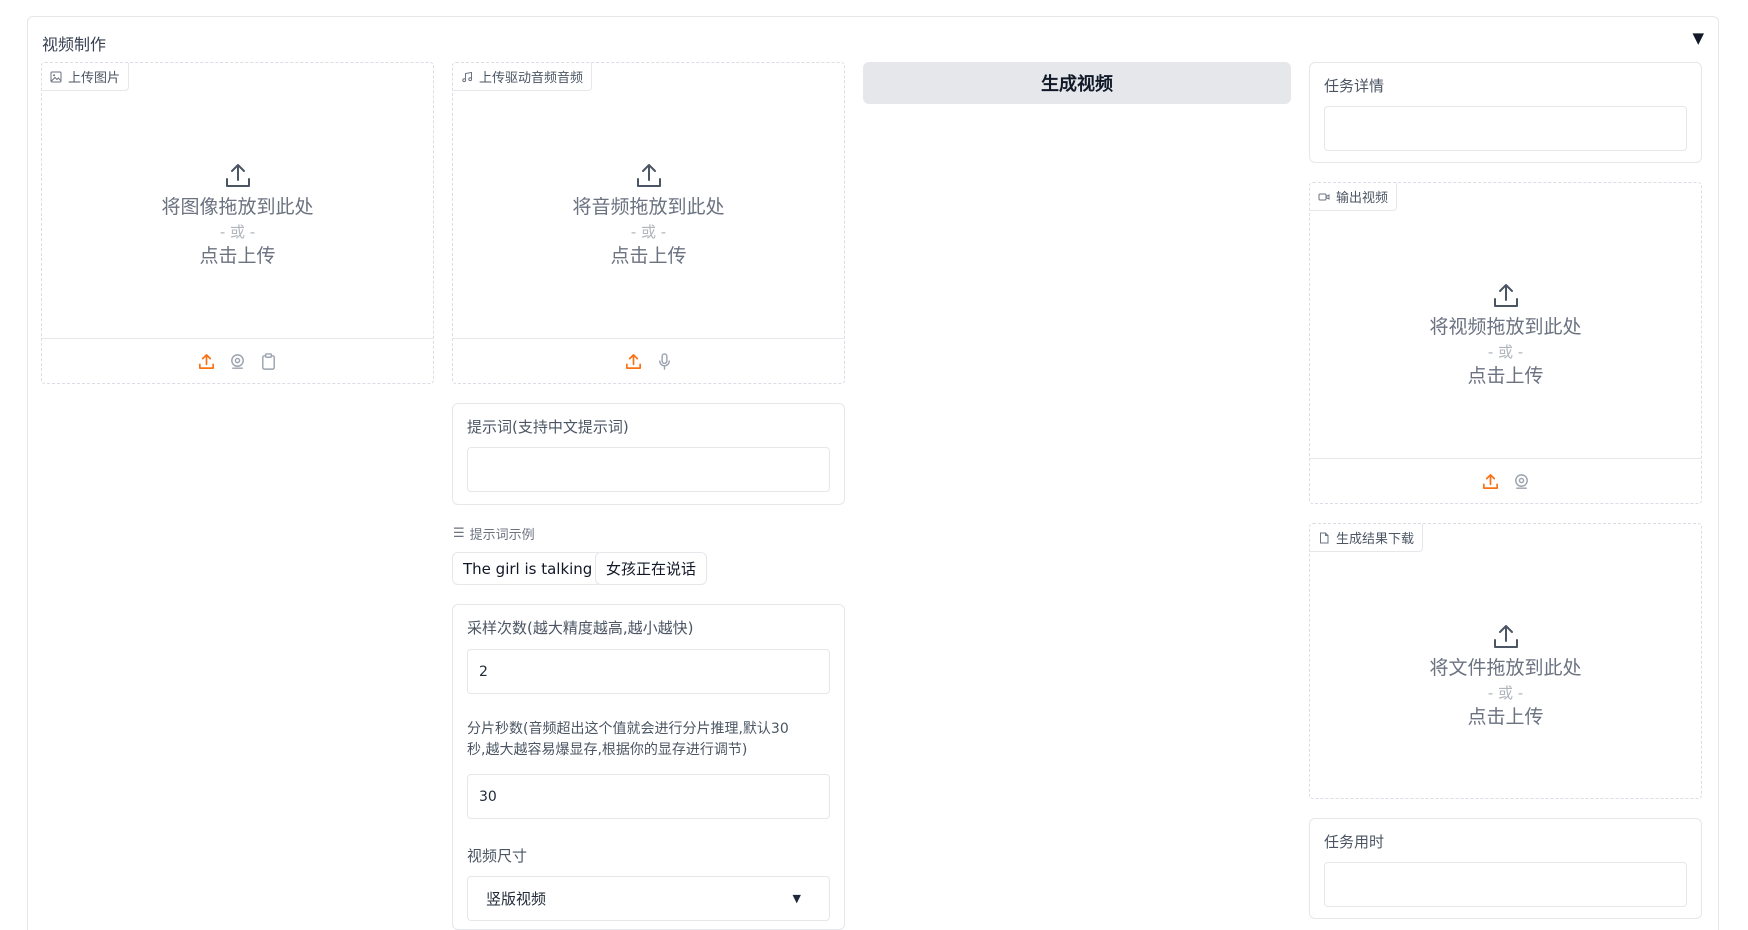 The height and width of the screenshot is (930, 1748). I want to click on video-source-bar, so click(1505, 480).